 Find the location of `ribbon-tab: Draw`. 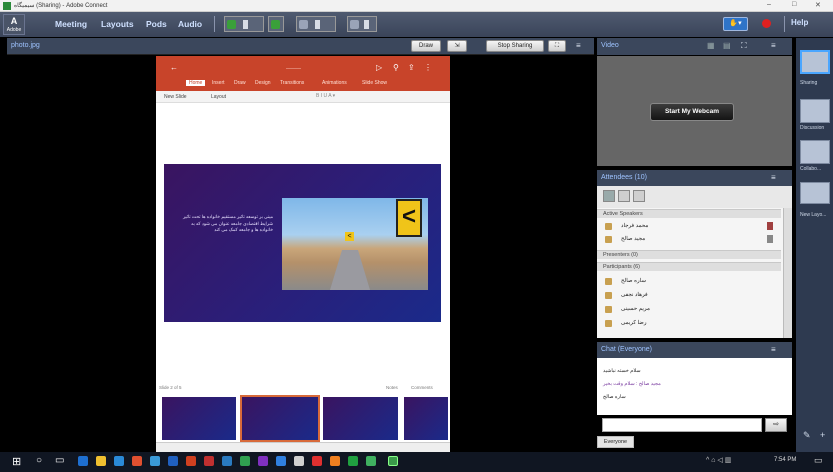

ribbon-tab: Draw is located at coordinates (240, 83).